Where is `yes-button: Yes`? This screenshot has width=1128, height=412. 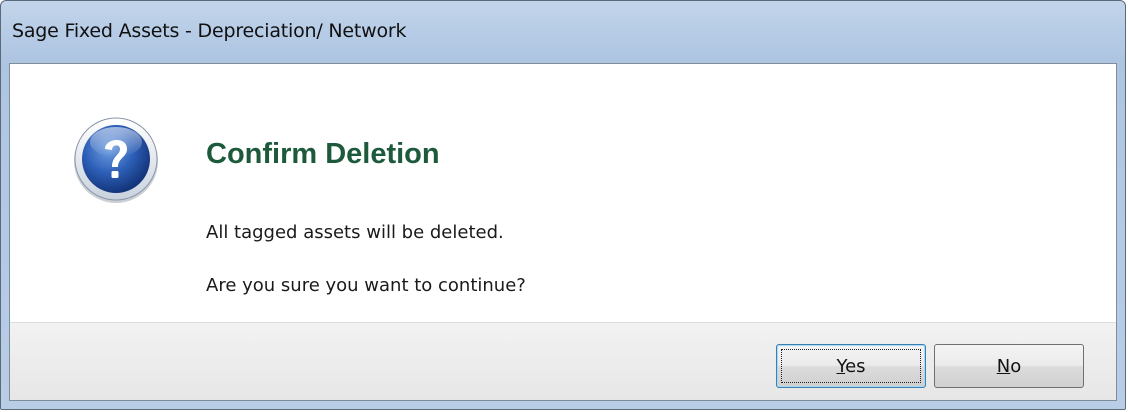
yes-button: Yes is located at coordinates (851, 366).